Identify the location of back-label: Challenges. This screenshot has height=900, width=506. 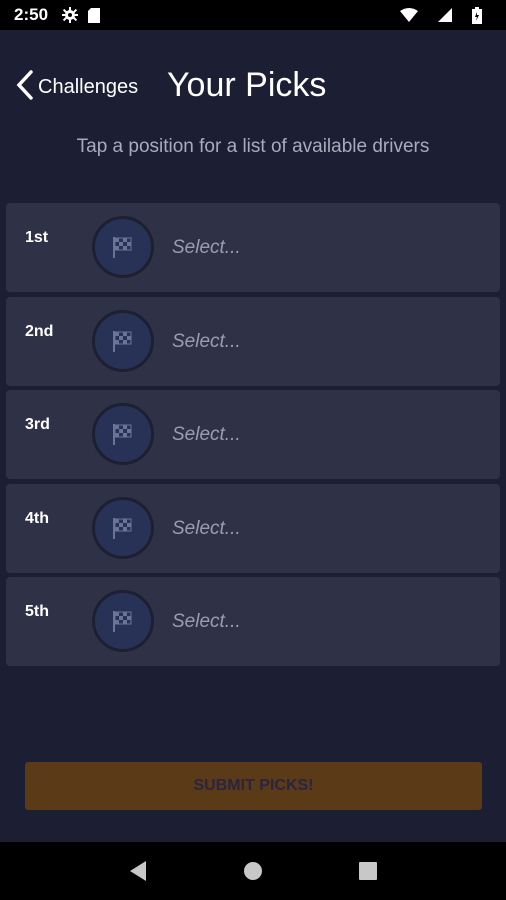
(88, 87).